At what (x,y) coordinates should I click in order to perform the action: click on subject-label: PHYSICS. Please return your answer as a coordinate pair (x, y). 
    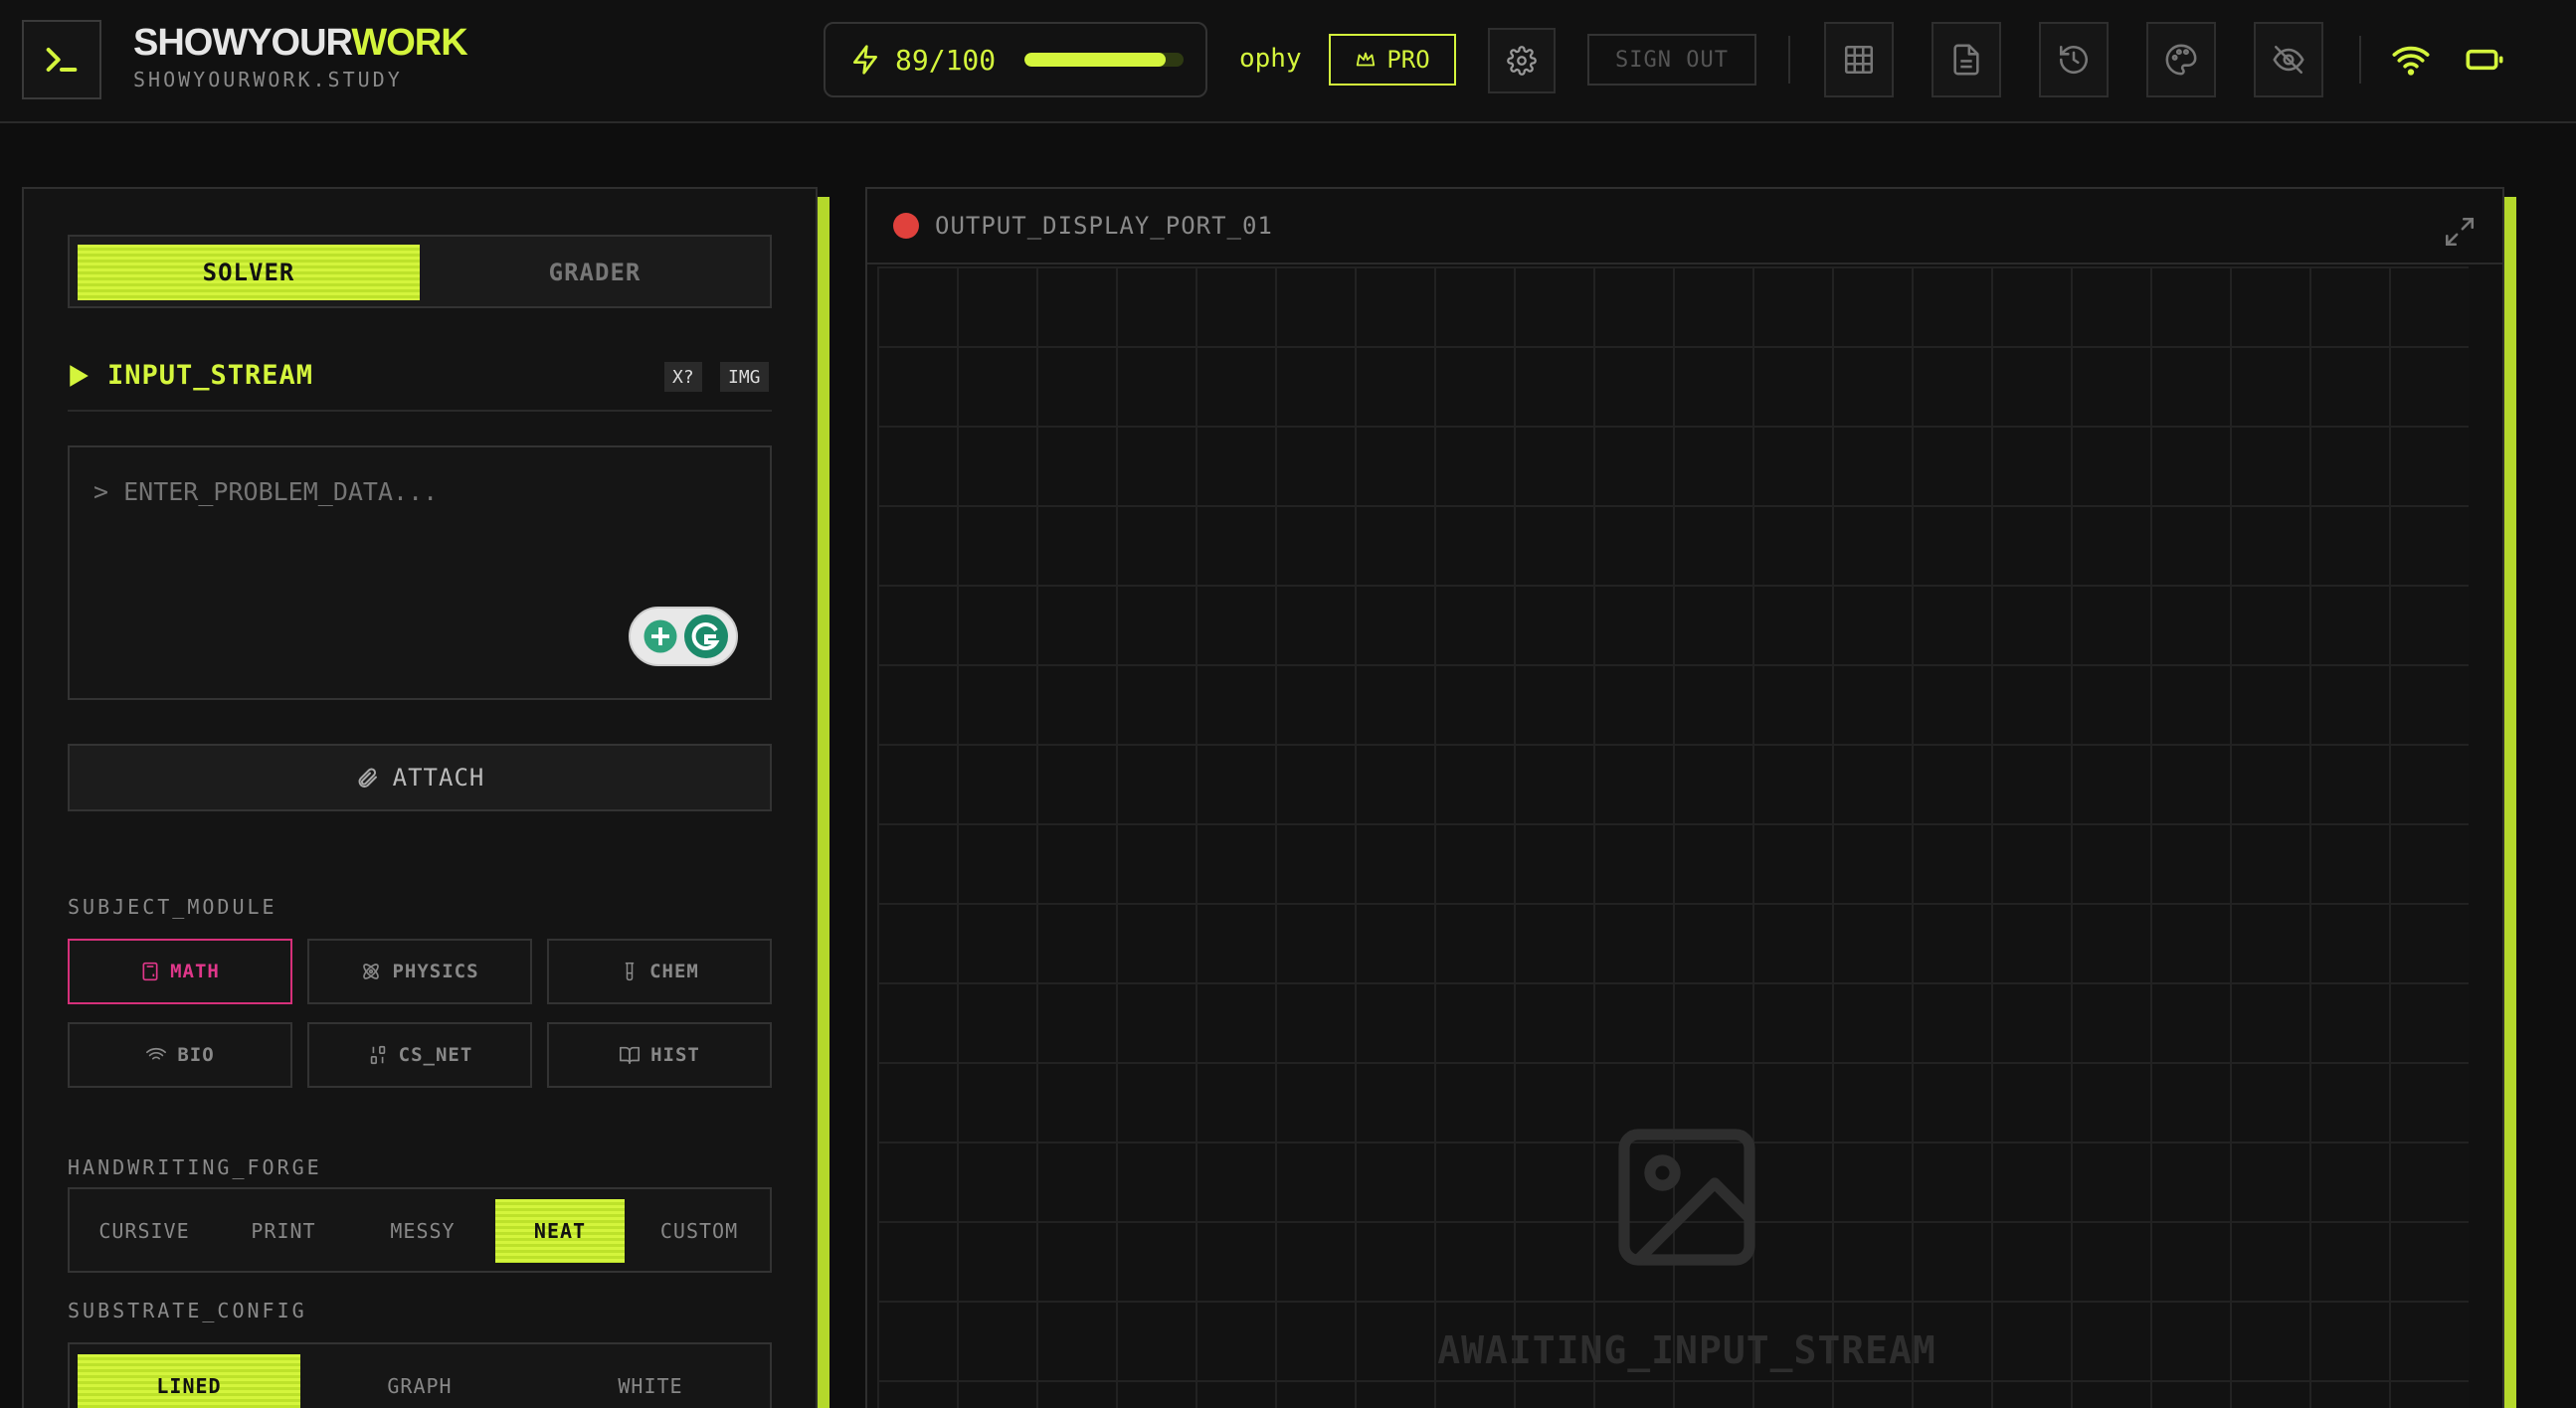
    Looking at the image, I should click on (435, 971).